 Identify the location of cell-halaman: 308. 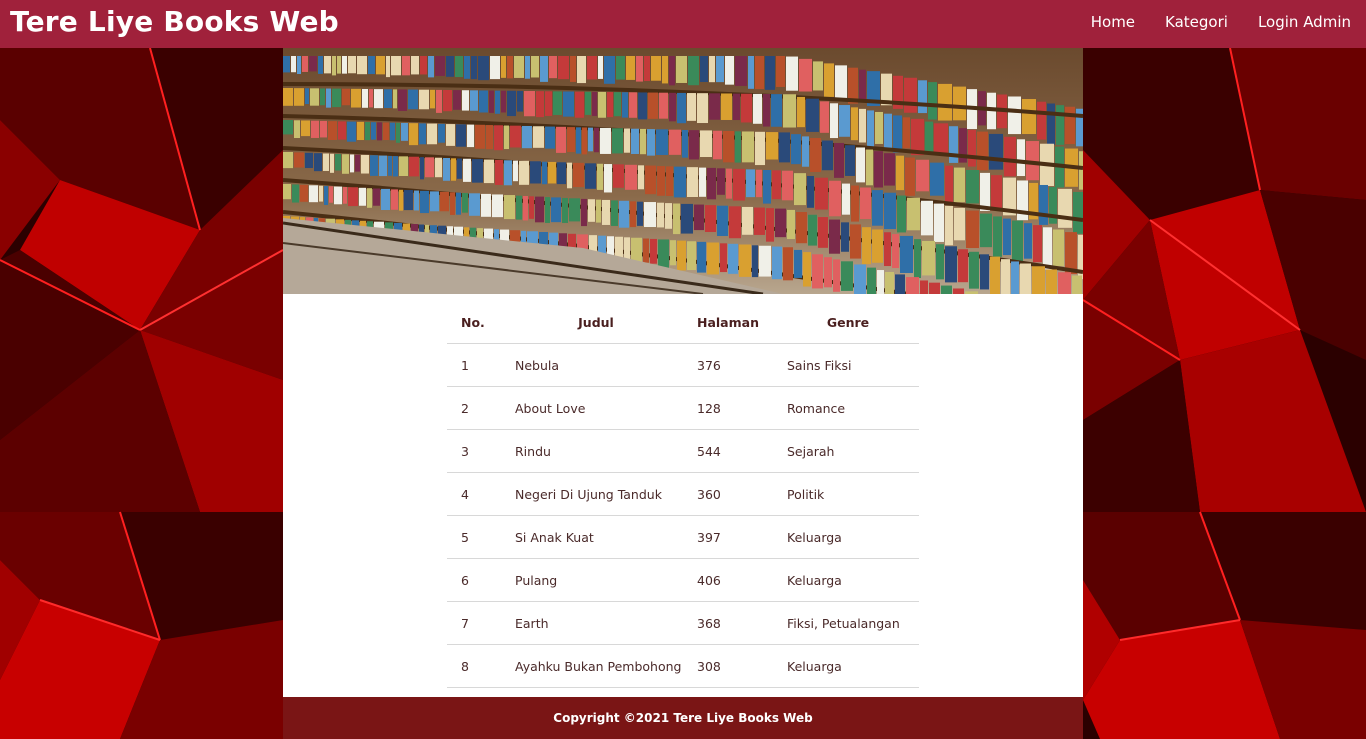
(732, 666).